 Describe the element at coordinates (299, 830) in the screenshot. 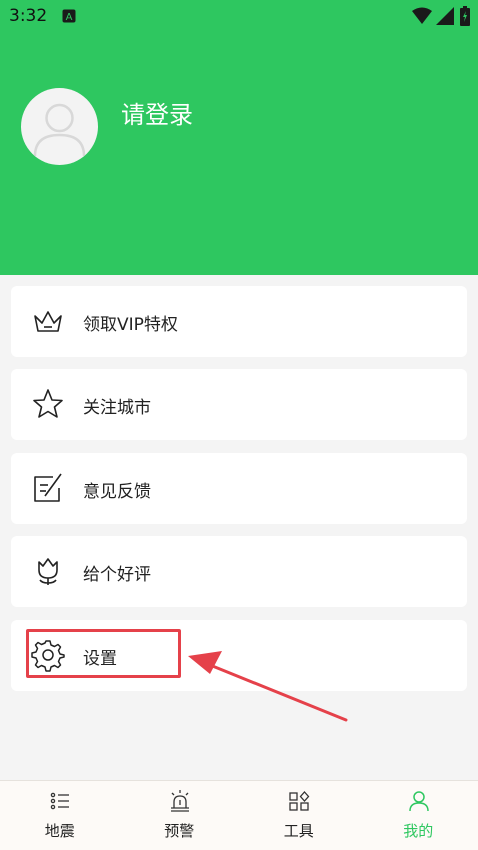

I see `nav-label: 工具` at that location.